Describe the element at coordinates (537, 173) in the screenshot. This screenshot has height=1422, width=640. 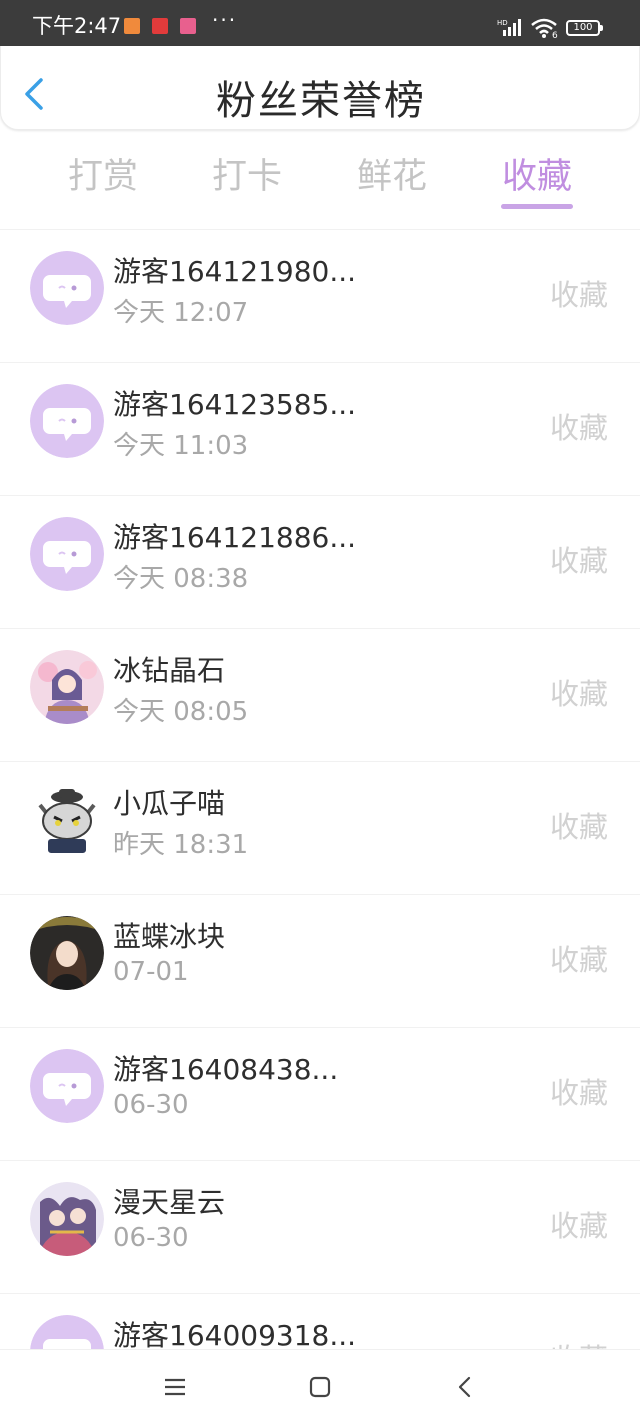
I see `tab-favorites: 收藏` at that location.